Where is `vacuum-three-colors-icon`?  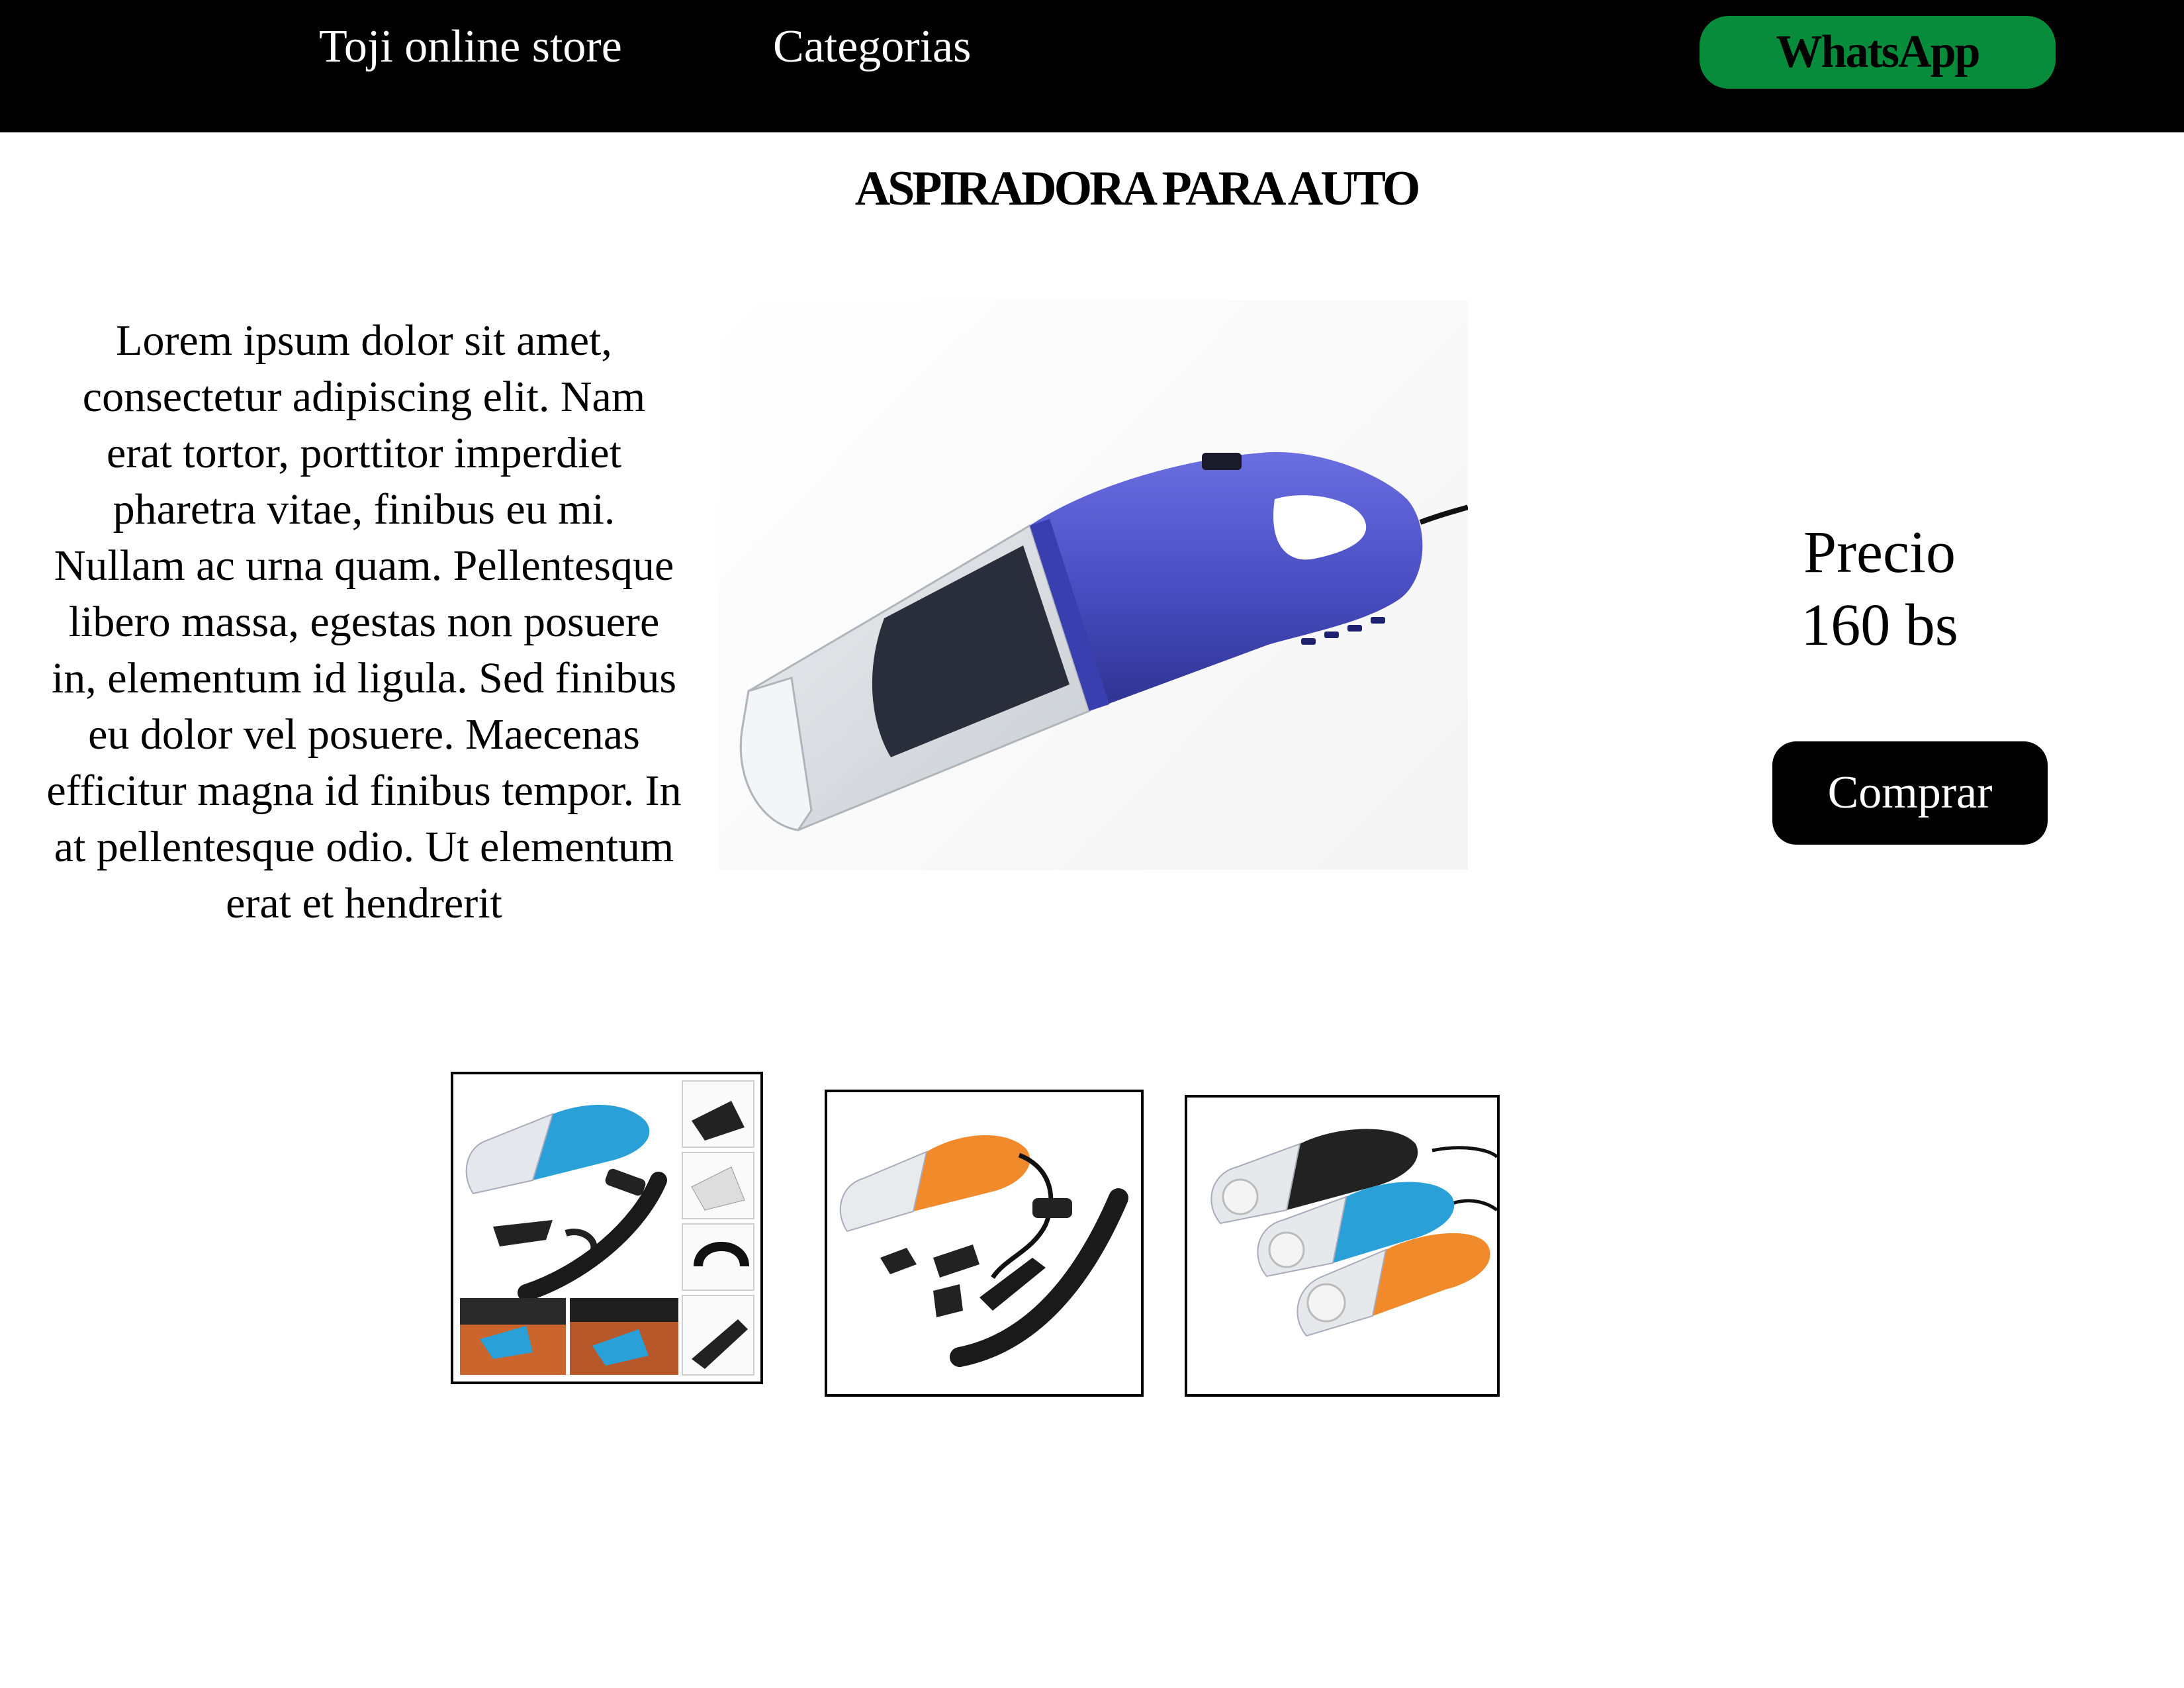 vacuum-three-colors-icon is located at coordinates (1342, 1246).